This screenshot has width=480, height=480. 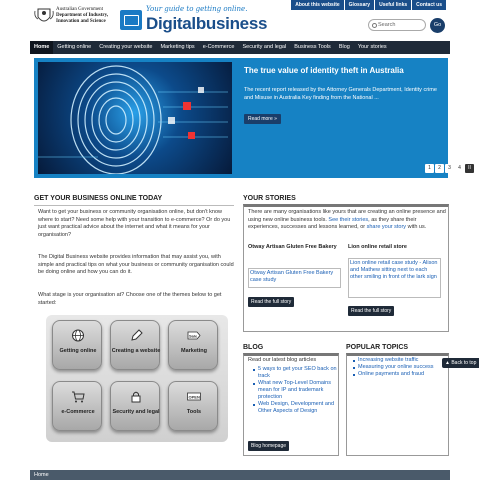 I want to click on nav-creating-website: Creating your website, so click(x=125, y=47).